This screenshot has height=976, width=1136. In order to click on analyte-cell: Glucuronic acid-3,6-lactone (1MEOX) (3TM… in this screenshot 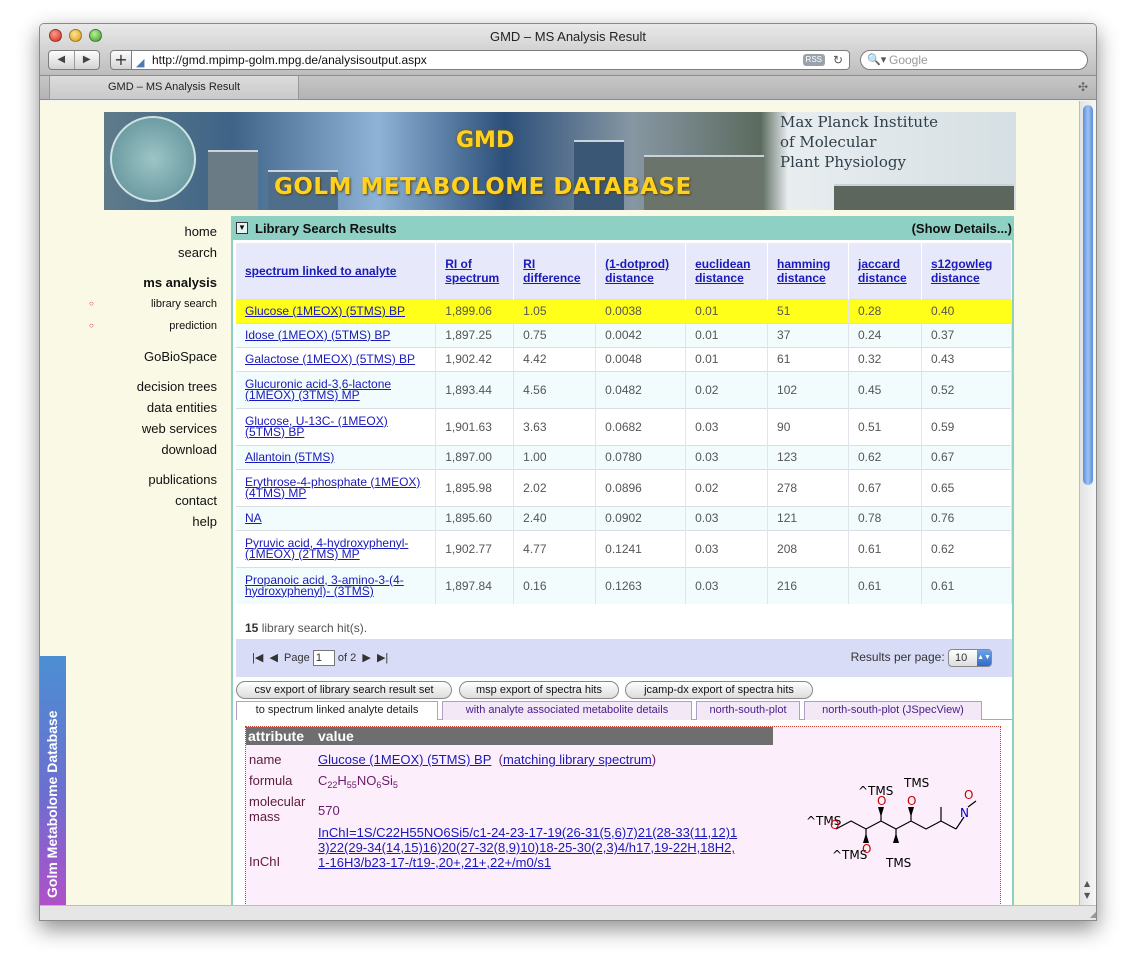, I will do `click(336, 389)`.